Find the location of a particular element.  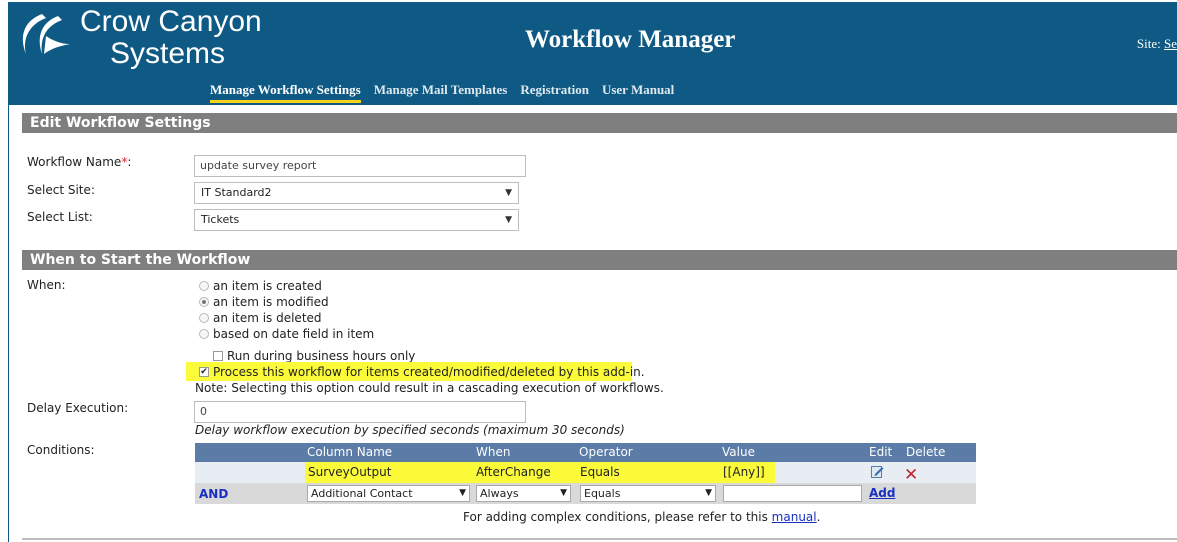

col-header-operator: Operator is located at coordinates (606, 452).